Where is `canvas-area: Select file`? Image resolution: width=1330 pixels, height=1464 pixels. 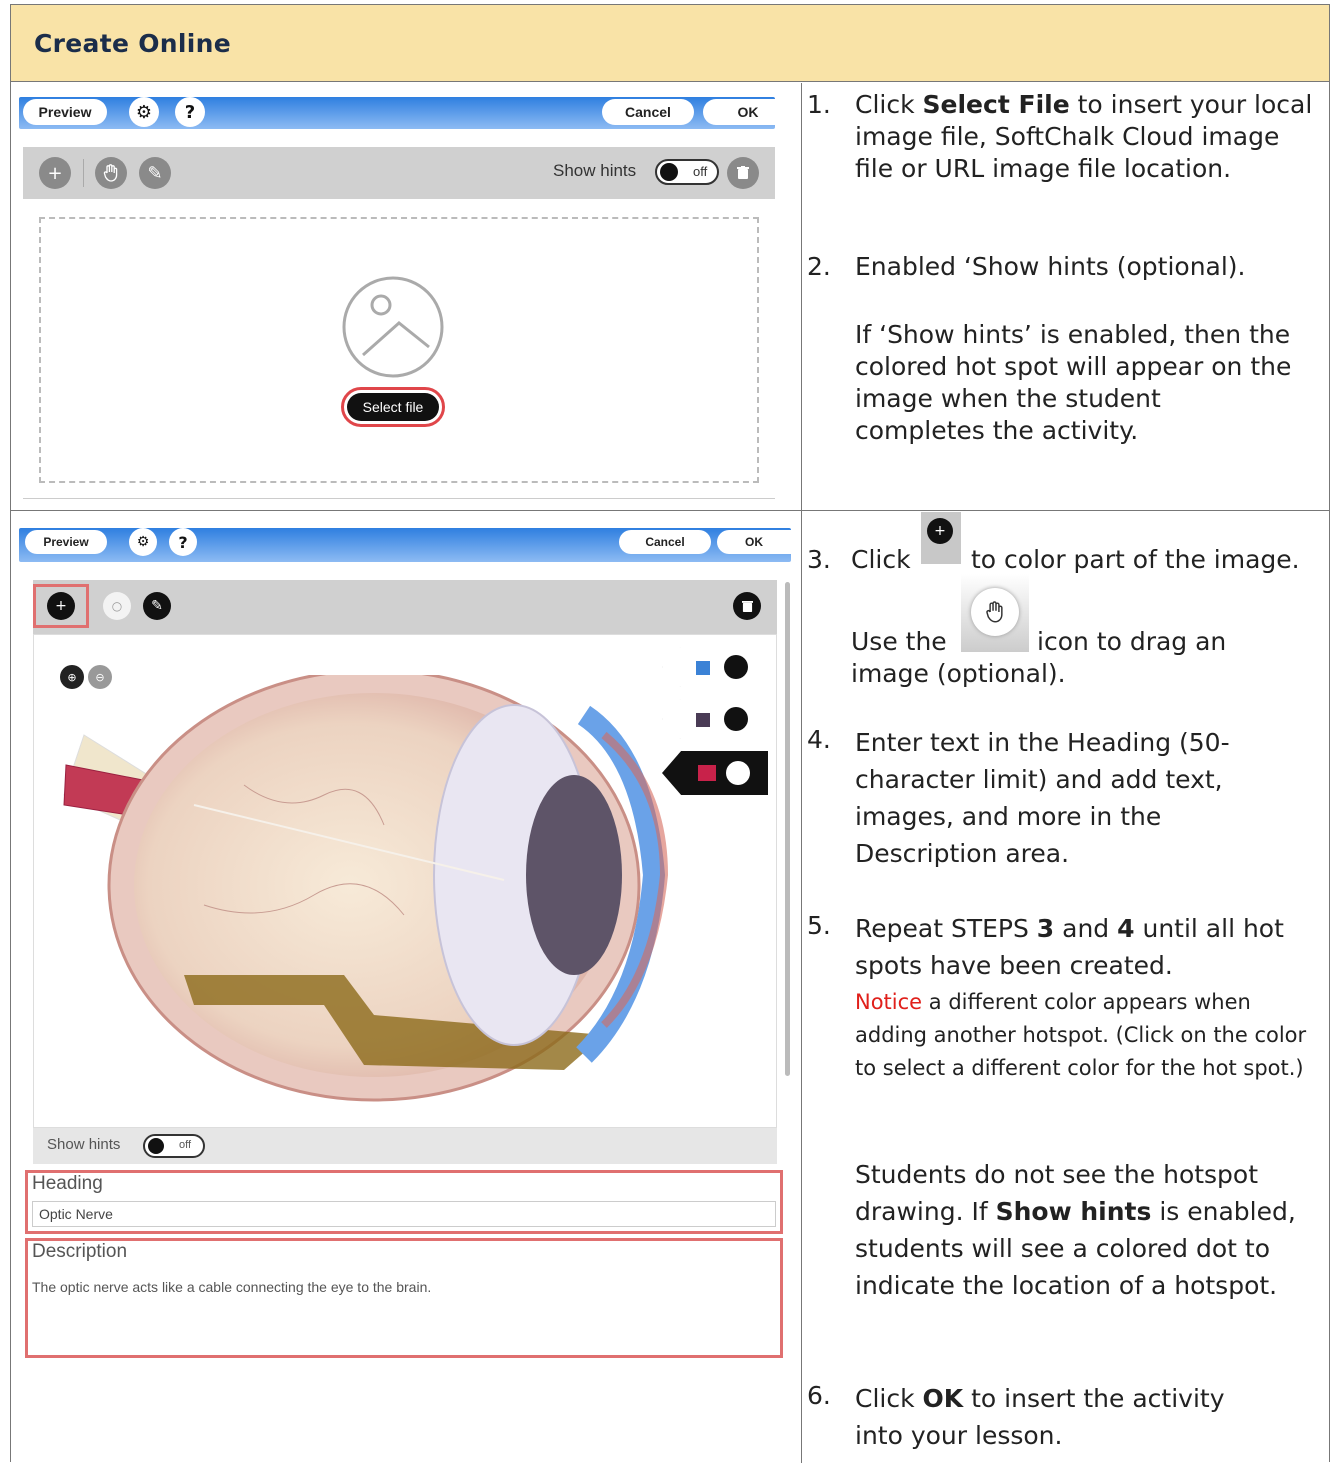
canvas-area: Select file is located at coordinates (399, 349).